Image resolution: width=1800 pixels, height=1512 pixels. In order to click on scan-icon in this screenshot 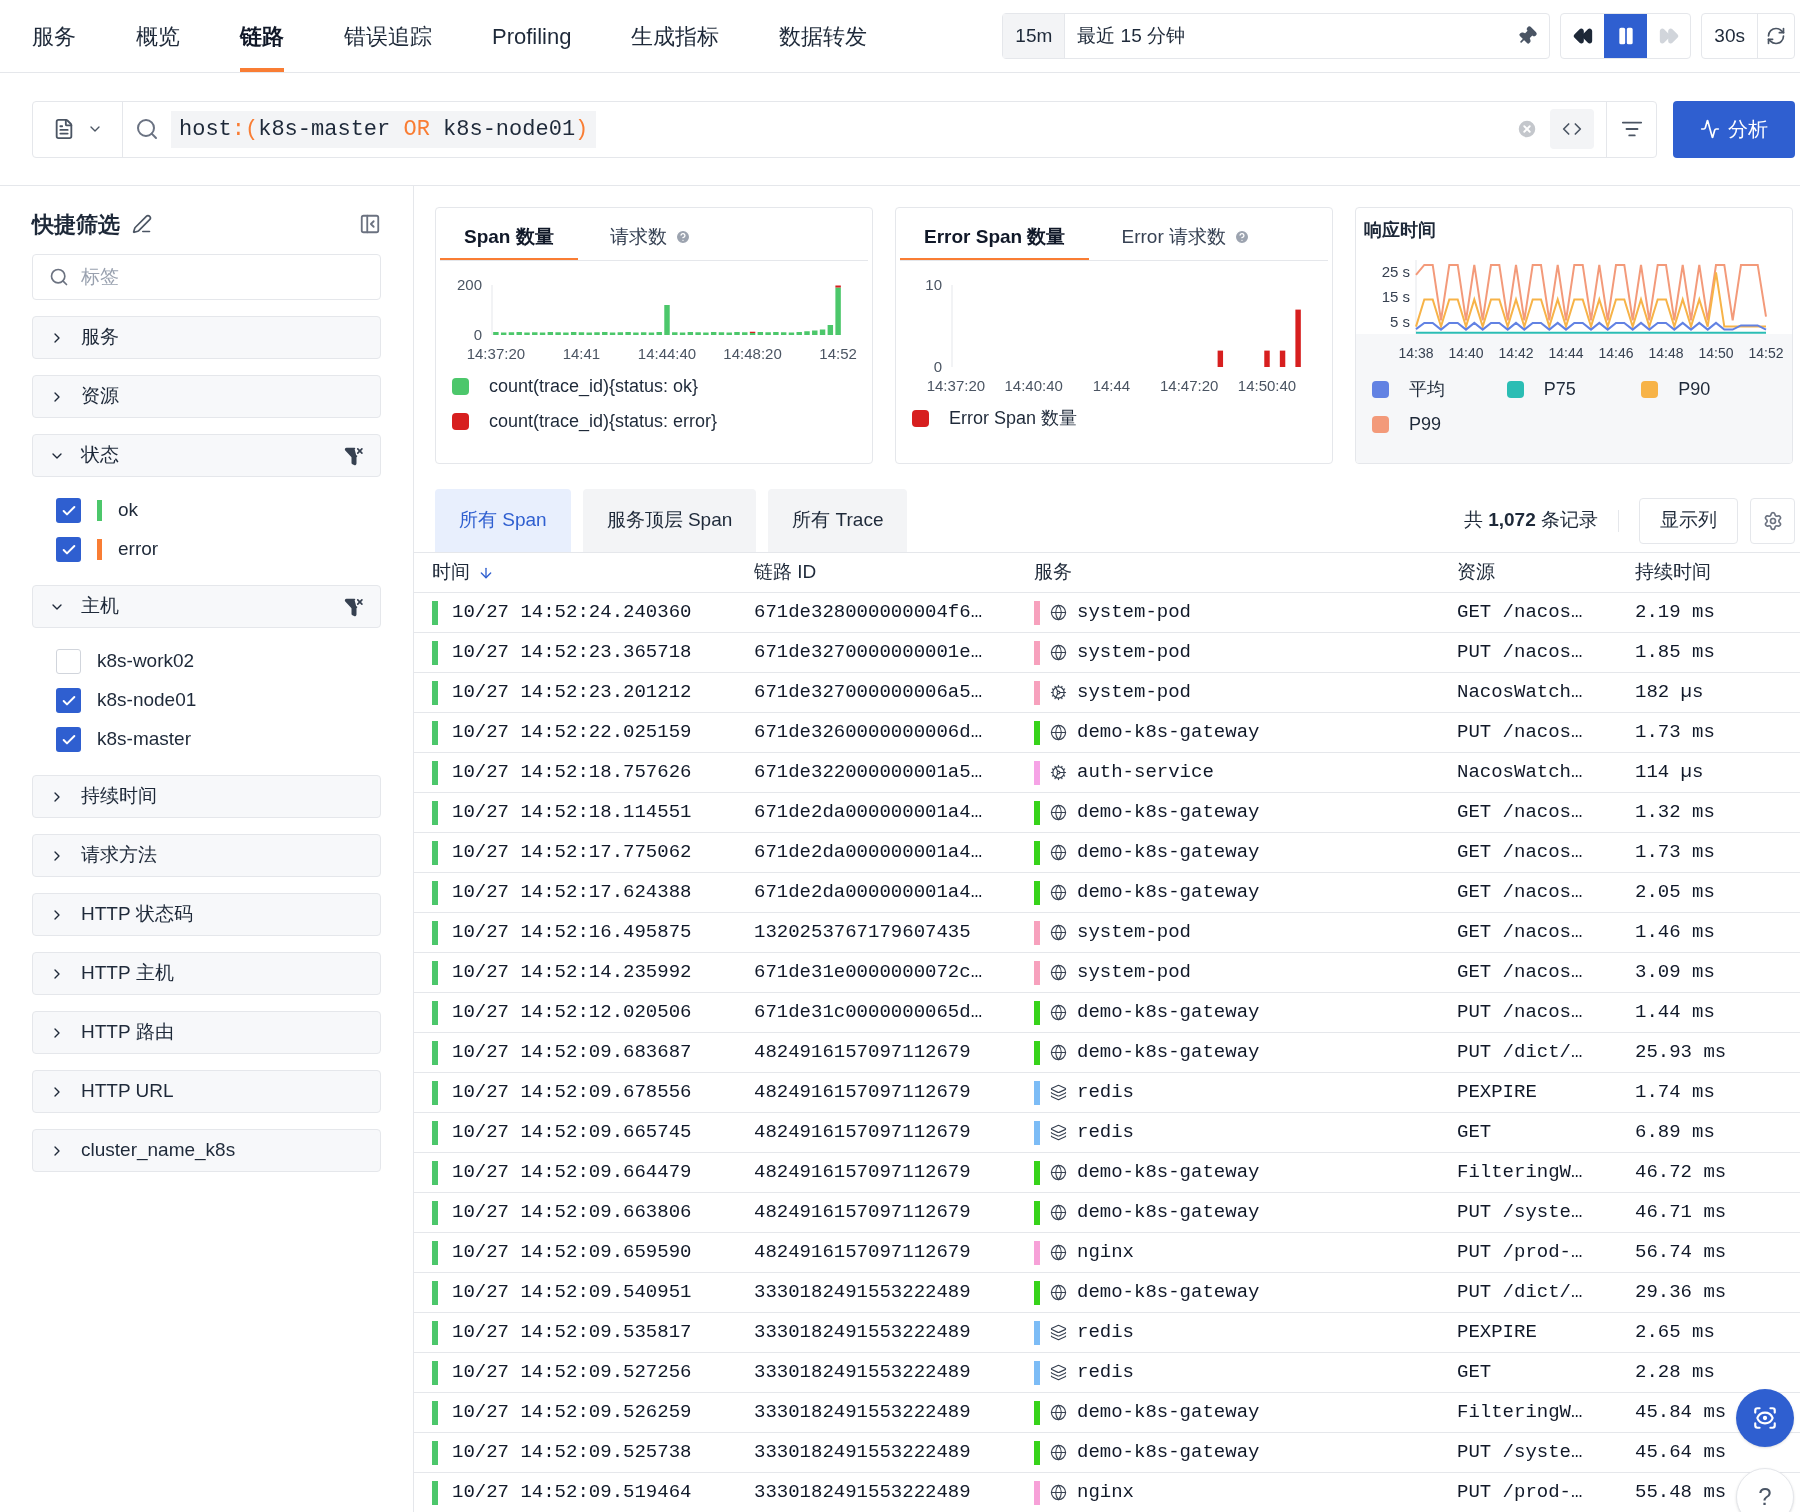, I will do `click(1765, 1418)`.